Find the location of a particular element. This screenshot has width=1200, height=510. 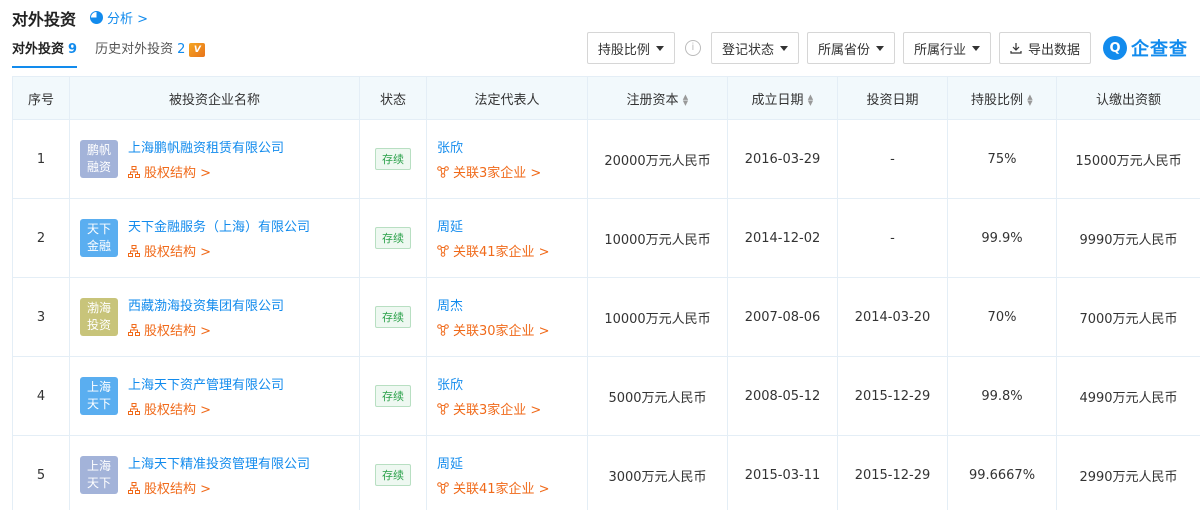

tab-investments-count: 9 is located at coordinates (73, 49).